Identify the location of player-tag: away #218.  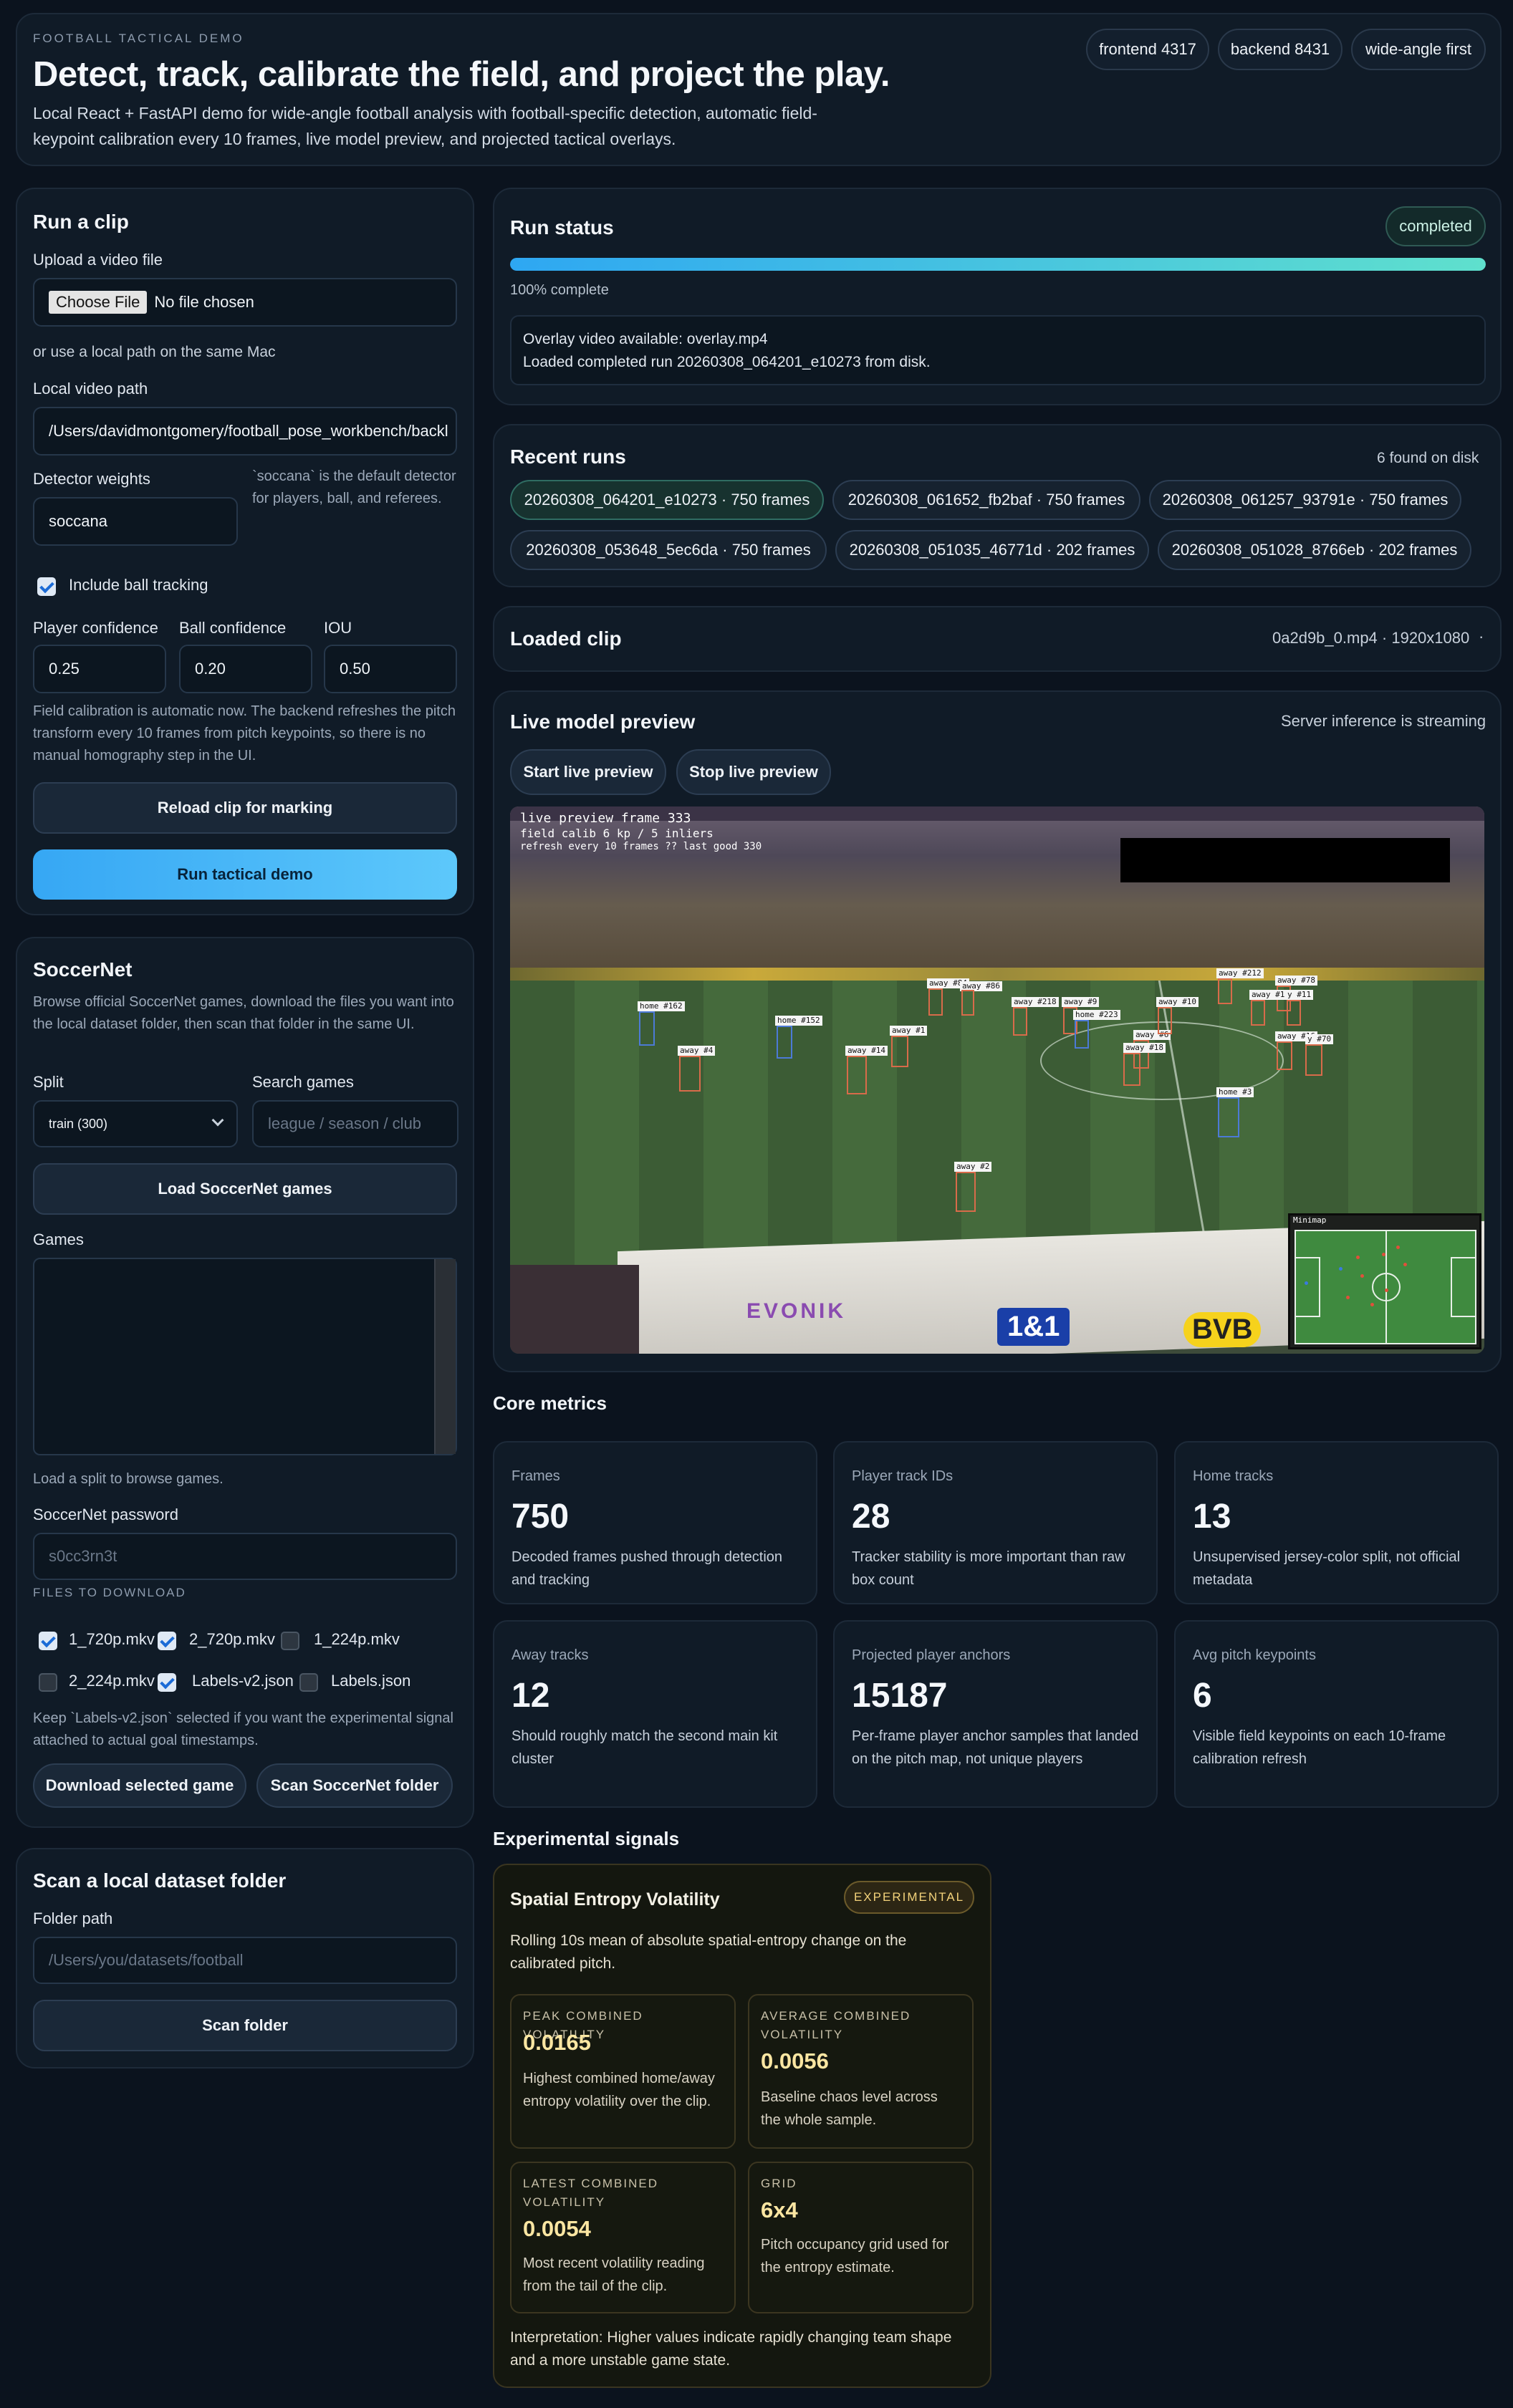
(1035, 1002).